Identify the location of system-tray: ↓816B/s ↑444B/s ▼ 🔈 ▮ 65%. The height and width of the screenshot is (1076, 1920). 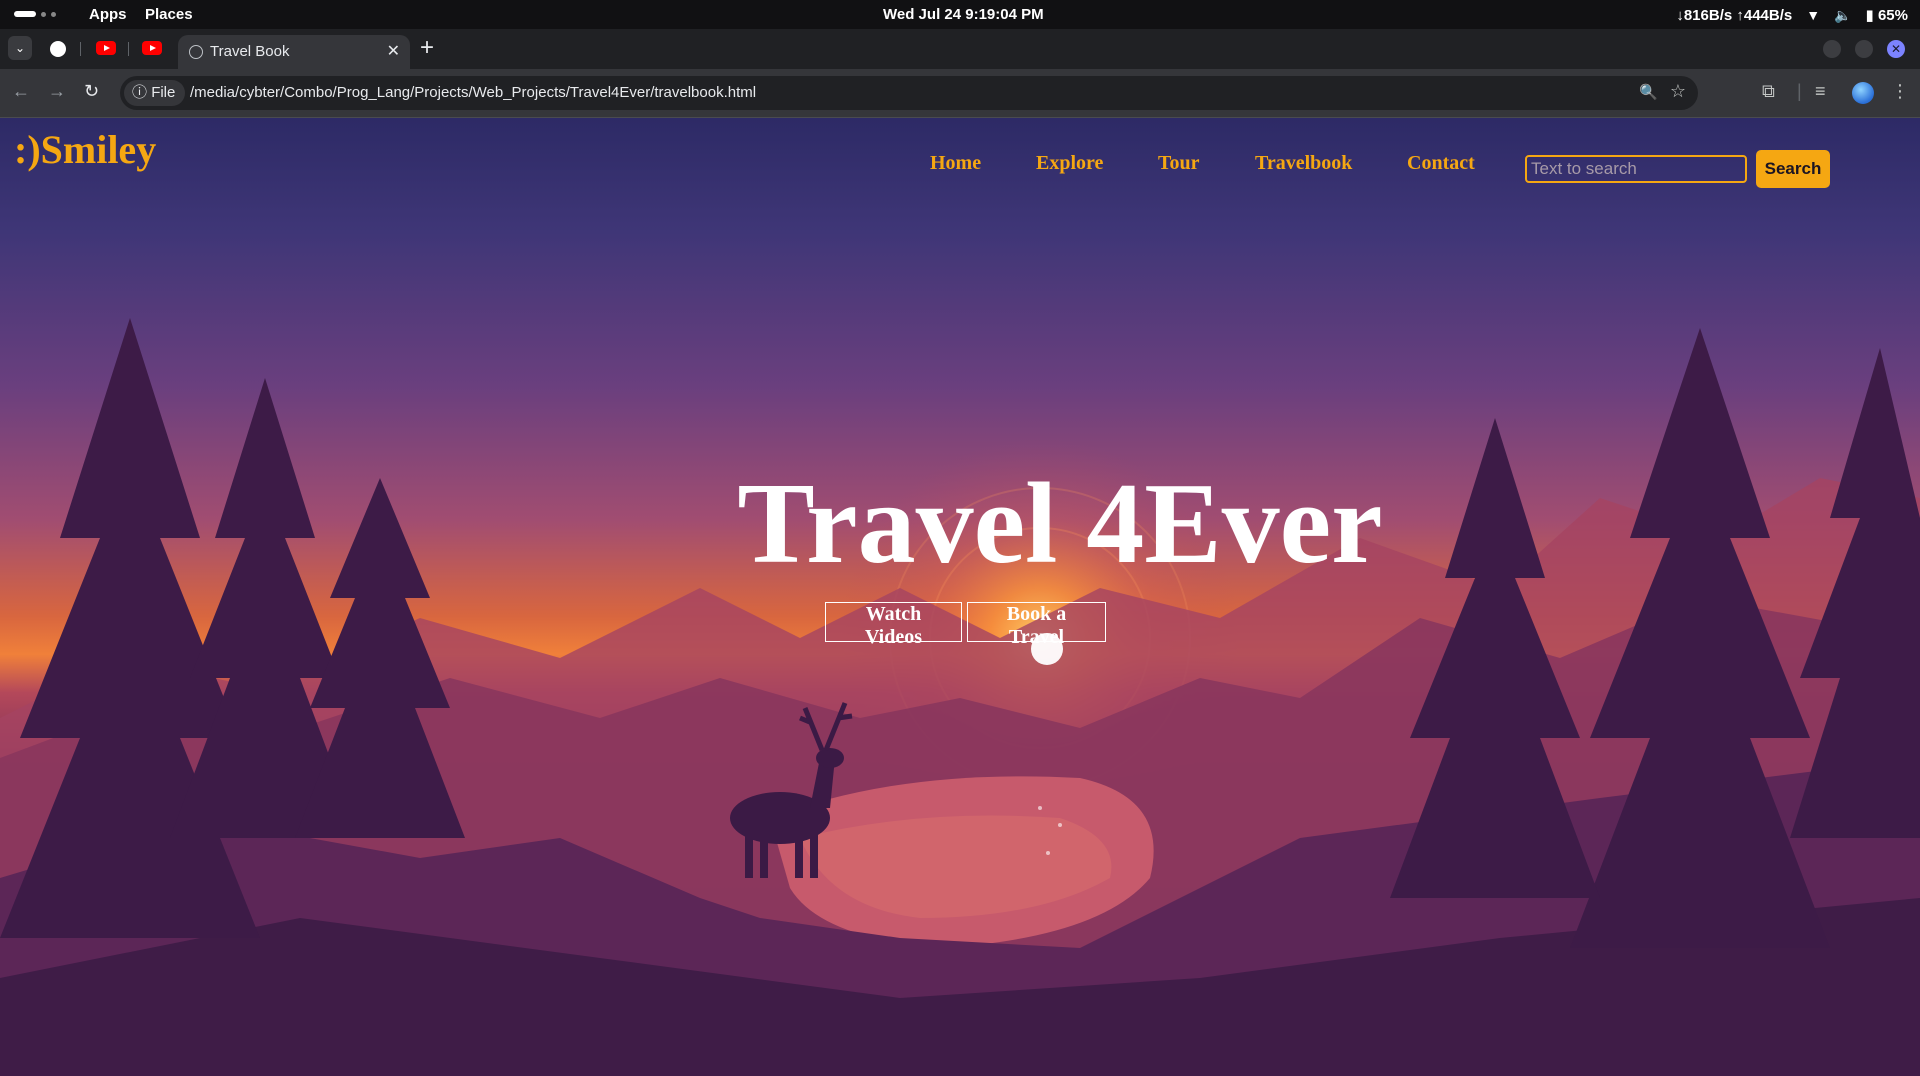
(1792, 15).